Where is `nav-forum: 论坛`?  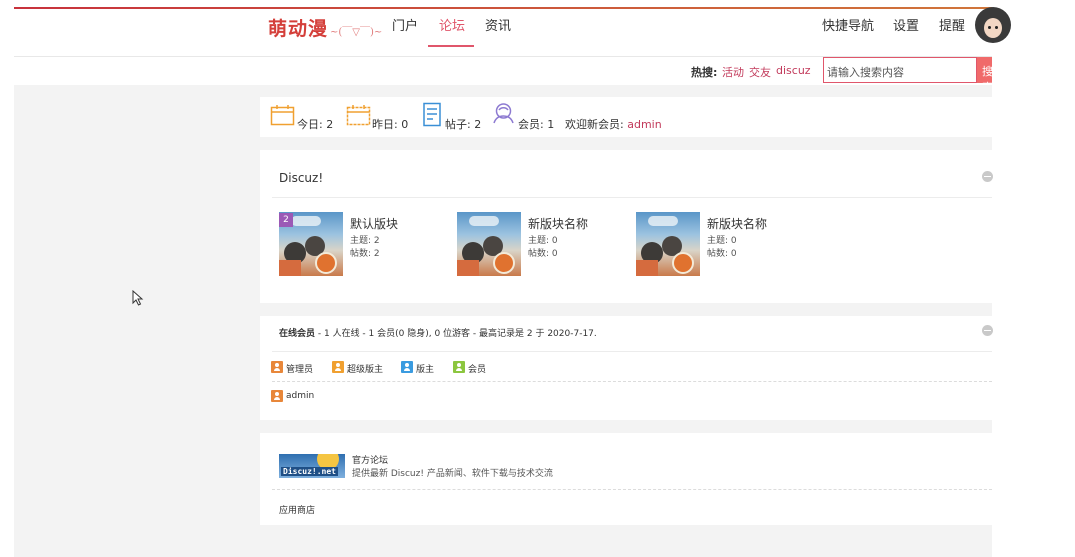
nav-forum: 论坛 is located at coordinates (452, 24).